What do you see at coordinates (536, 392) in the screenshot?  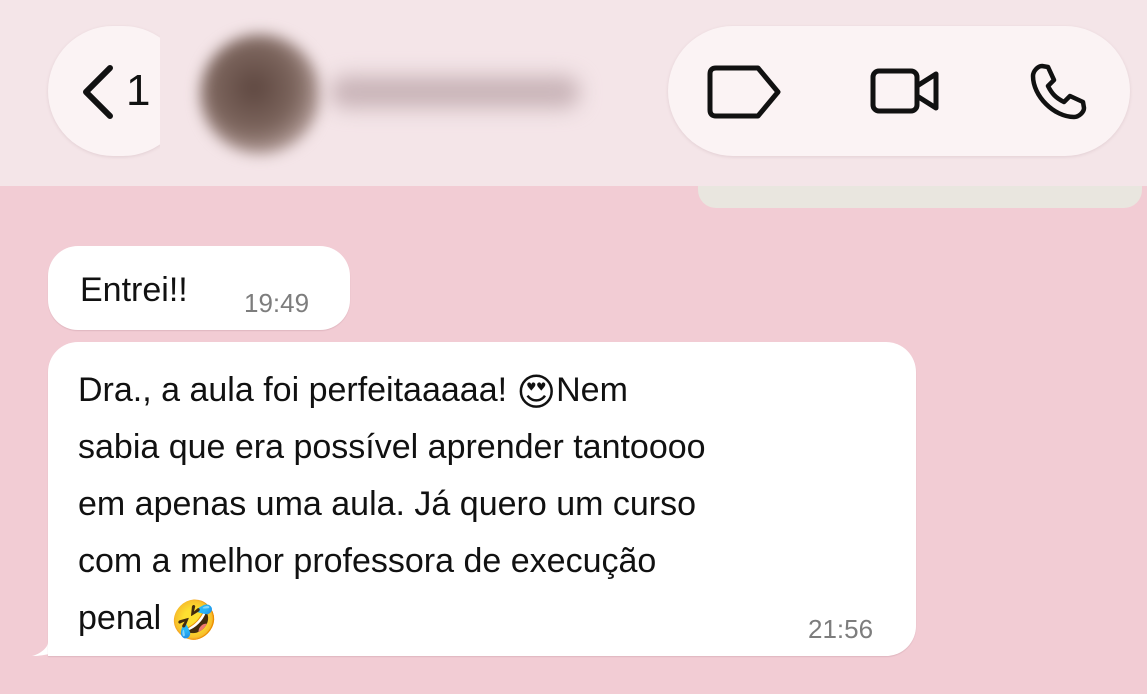 I see `smiling-face-heart-eyes-emoji: 😍` at bounding box center [536, 392].